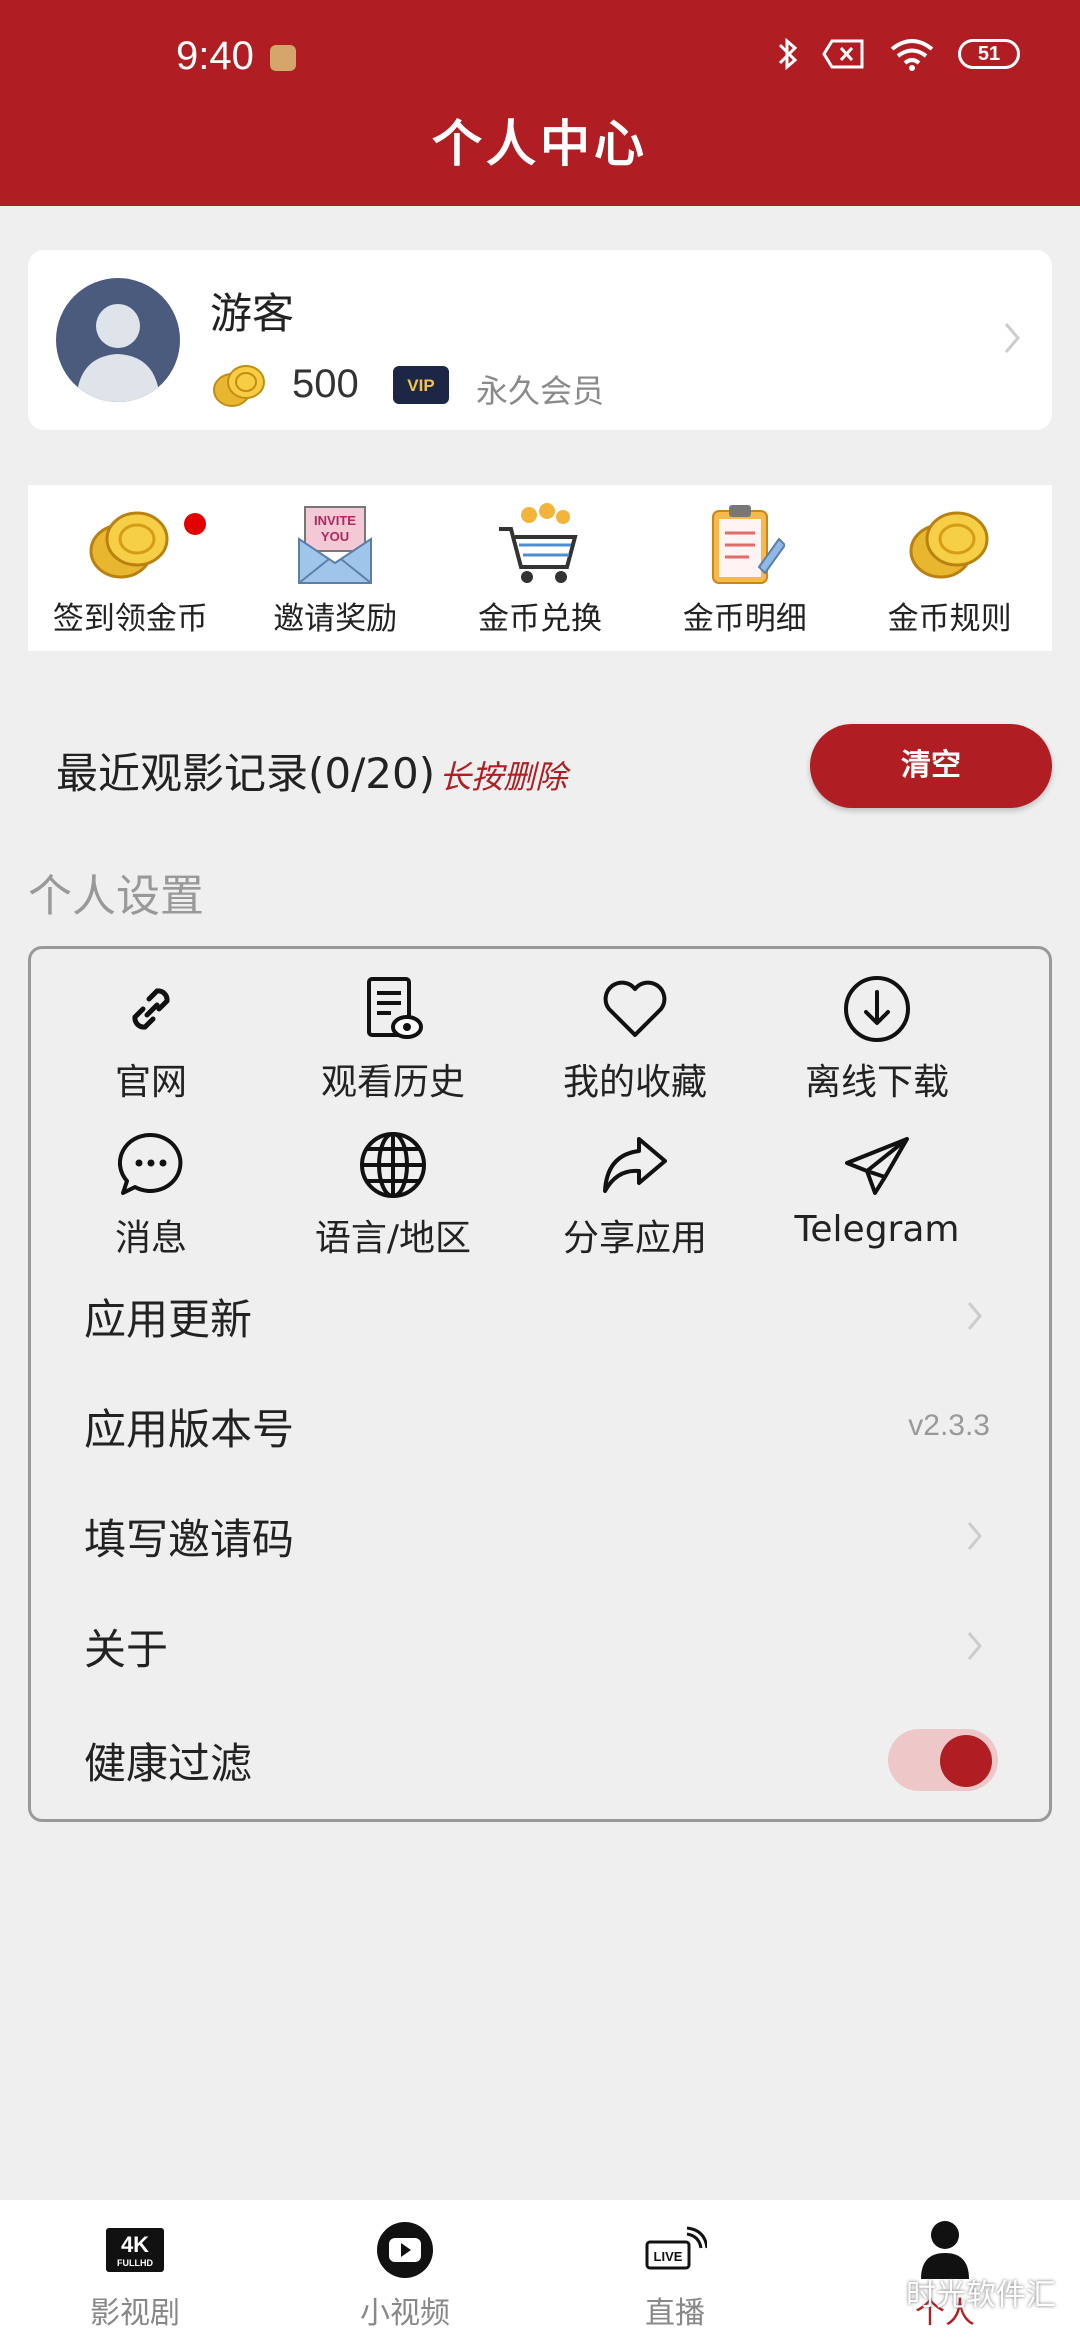 This screenshot has height=2340, width=1080. Describe the element at coordinates (981, 2295) in the screenshot. I see `watermark-text: 时光软件汇` at that location.